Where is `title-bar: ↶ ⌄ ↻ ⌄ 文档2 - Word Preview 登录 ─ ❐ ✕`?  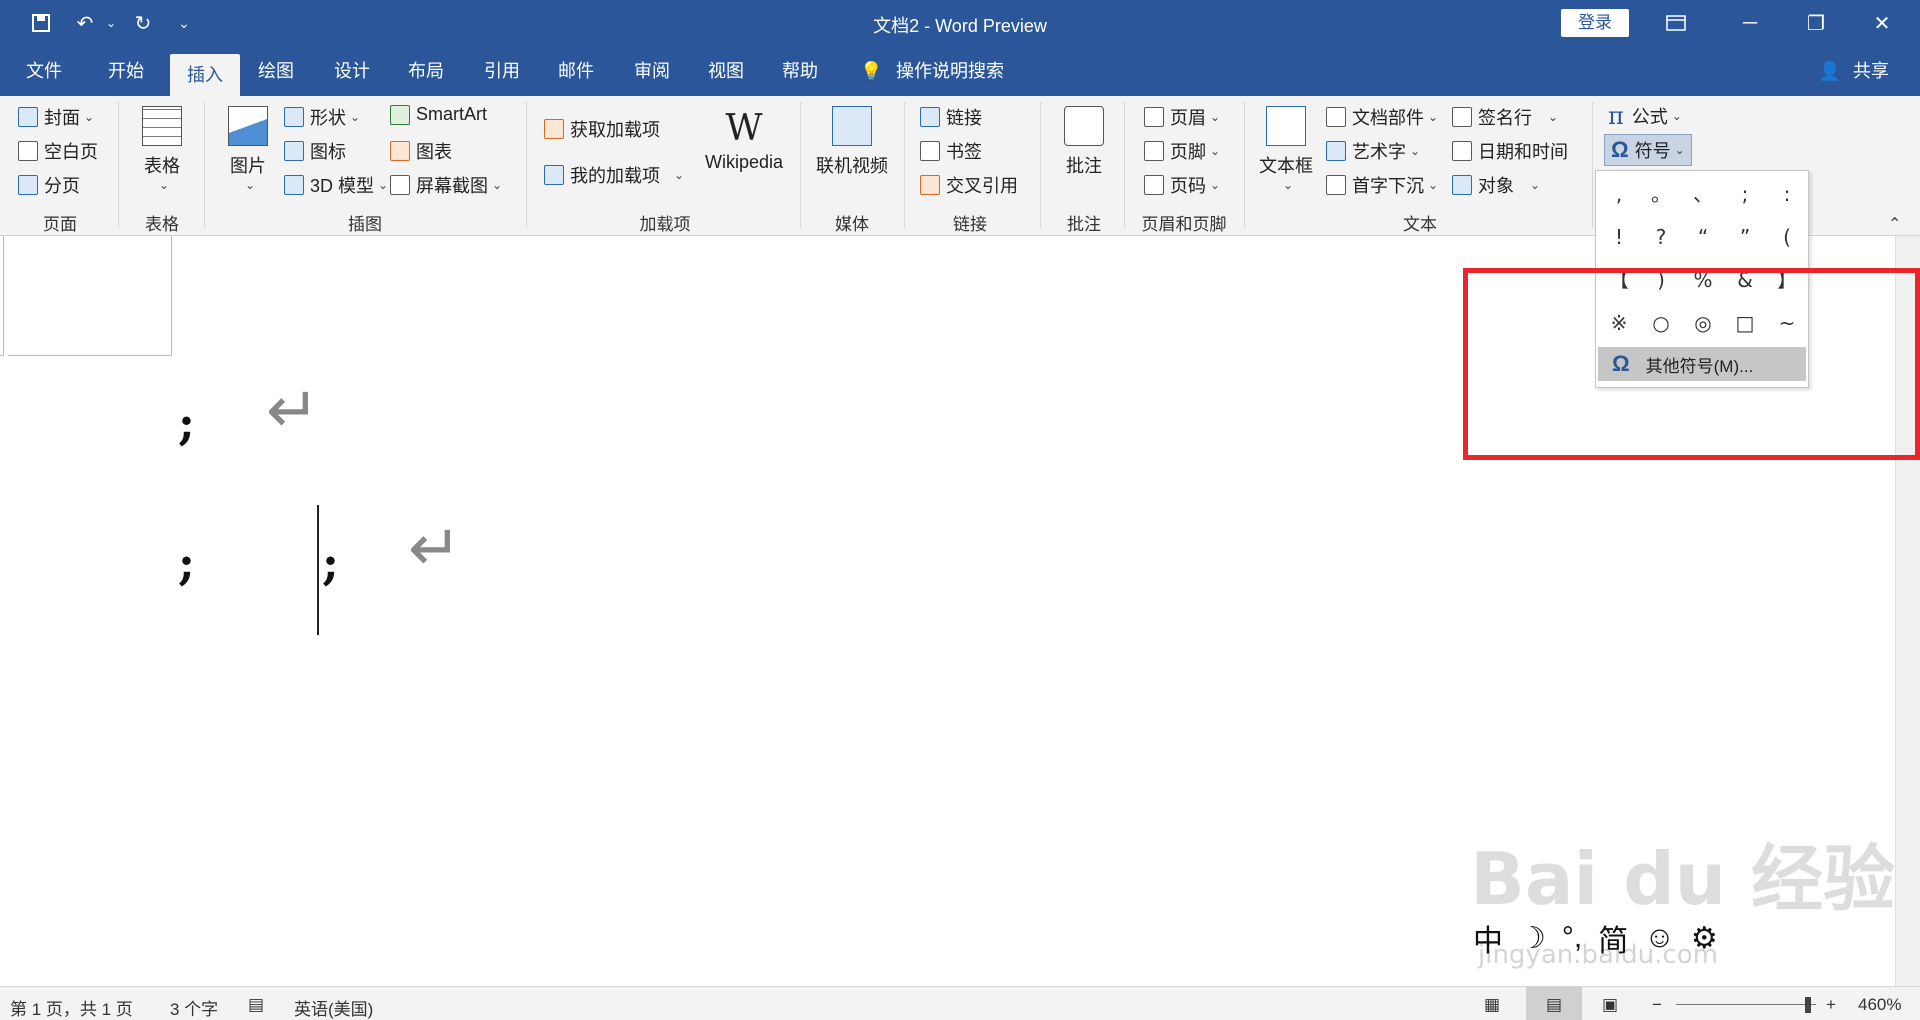
title-bar: ↶ ⌄ ↻ ⌄ 文档2 - Word Preview 登录 ─ ❐ ✕ is located at coordinates (960, 23).